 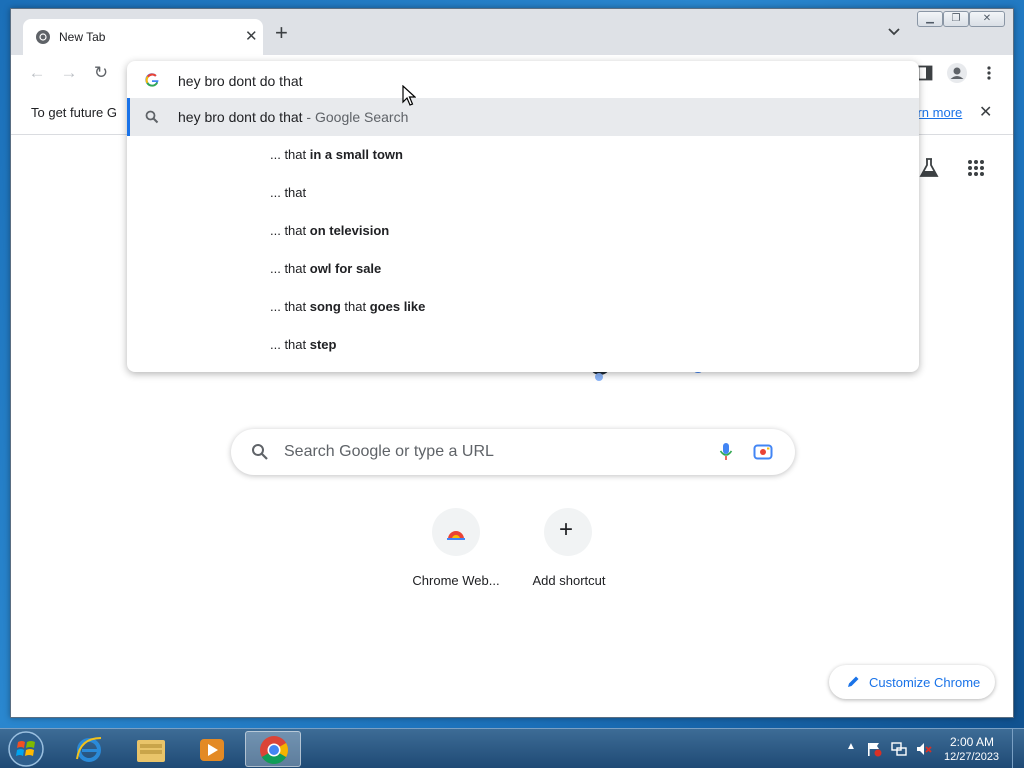 I want to click on taskbar-file-explorer, so click(x=151, y=749).